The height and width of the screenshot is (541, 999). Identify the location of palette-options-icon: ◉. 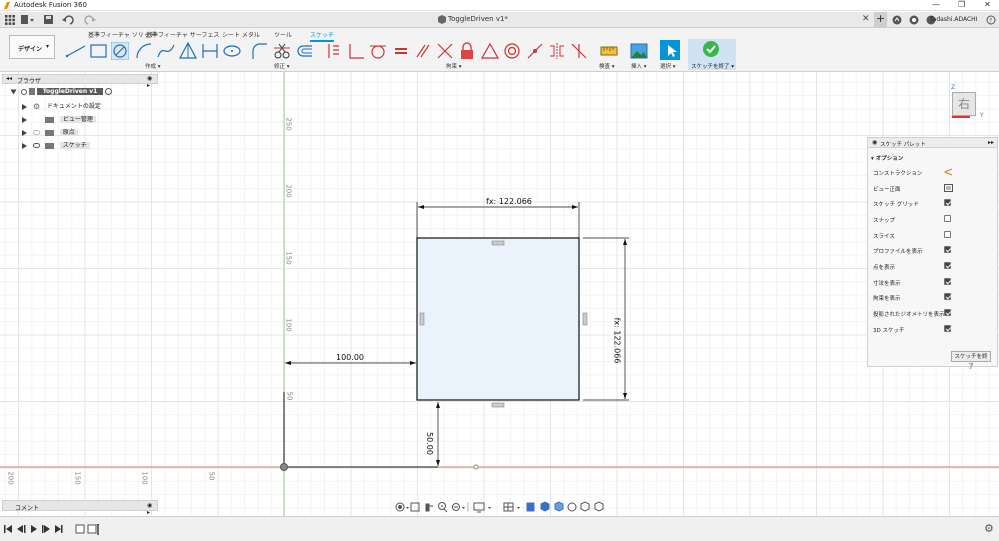
(874, 142).